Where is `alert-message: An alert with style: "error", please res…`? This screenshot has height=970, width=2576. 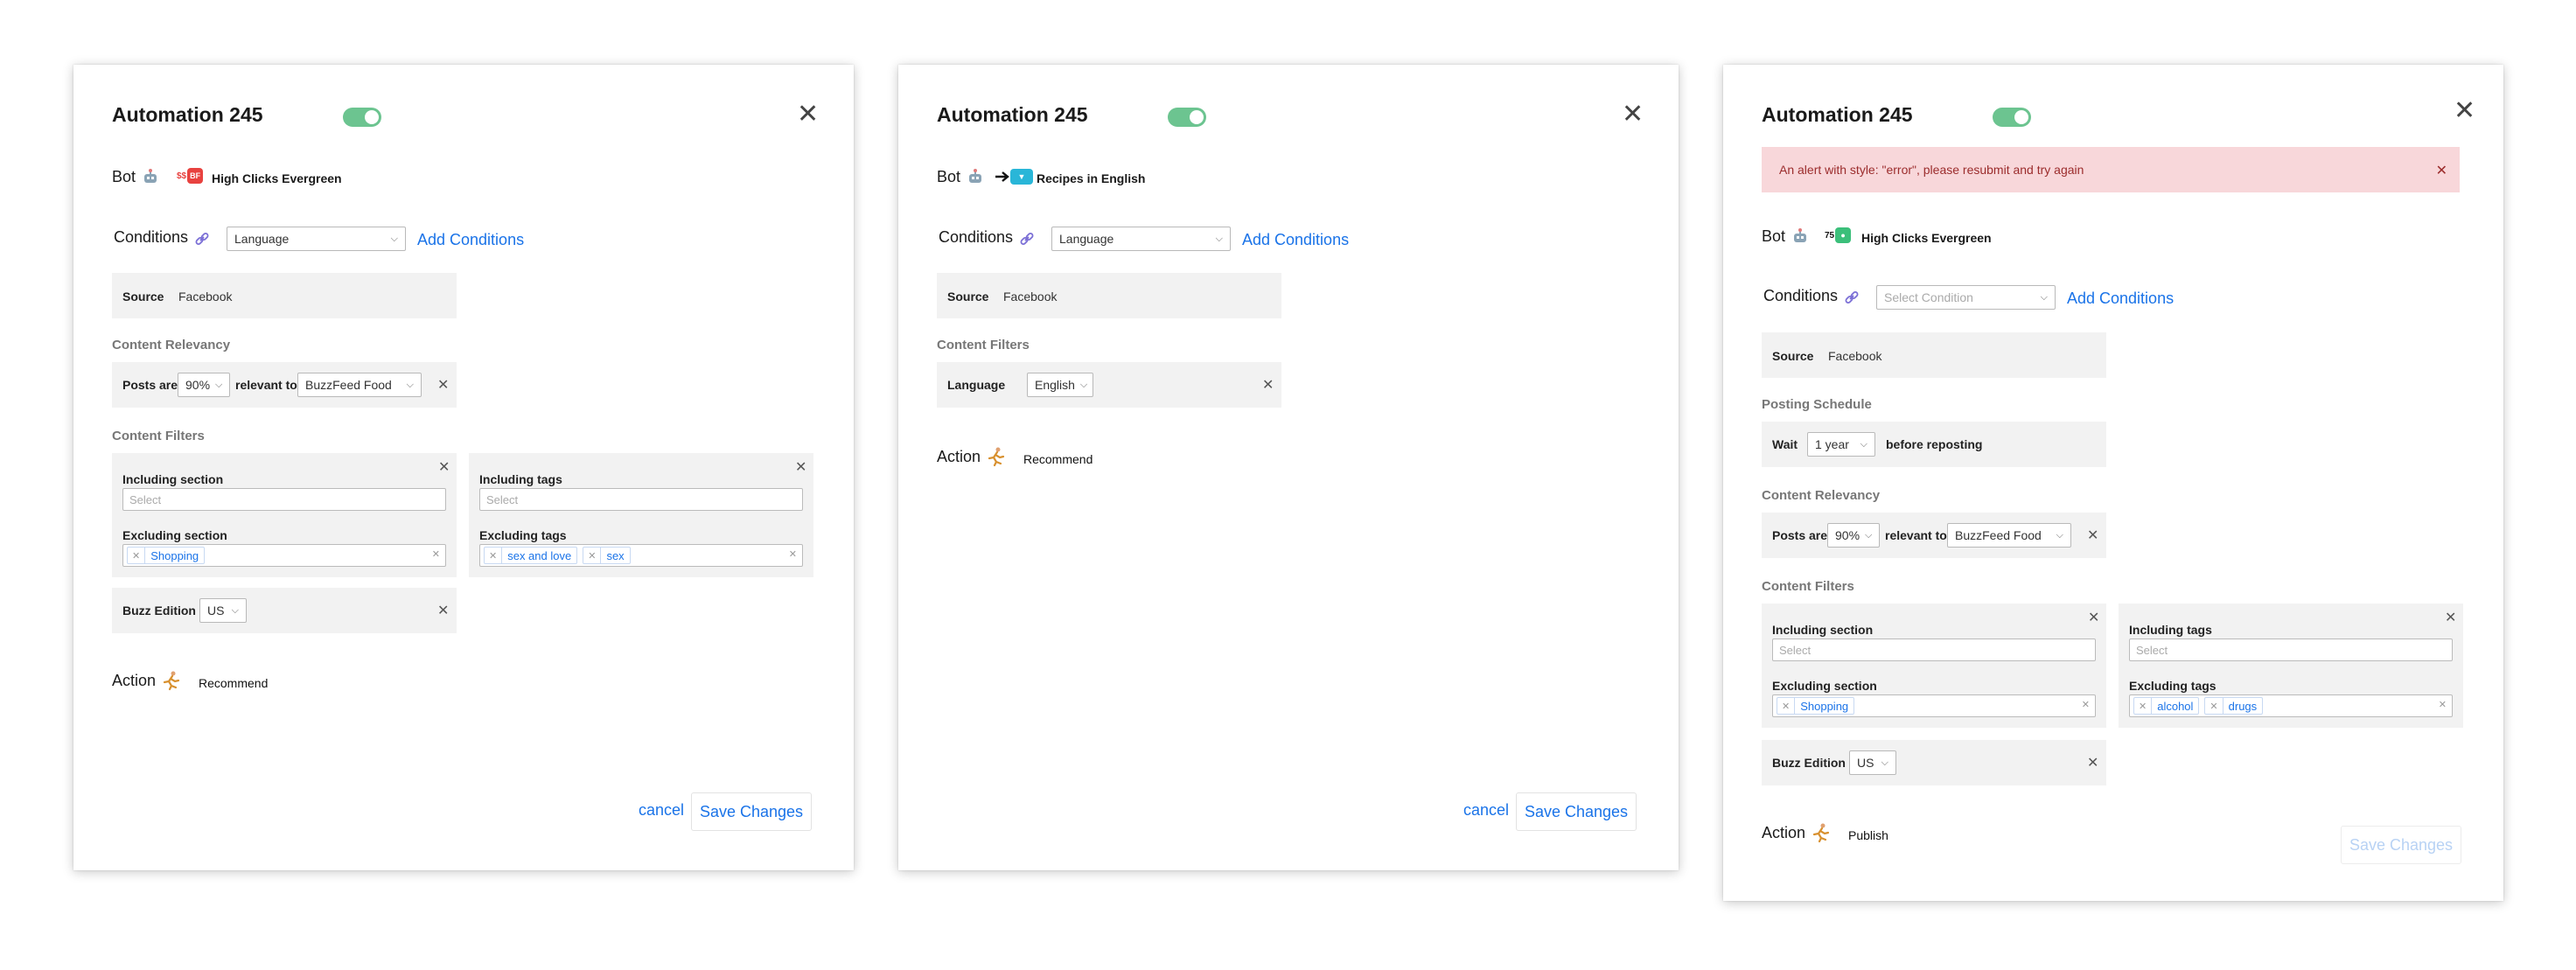 alert-message: An alert with style: "error", please res… is located at coordinates (1931, 170).